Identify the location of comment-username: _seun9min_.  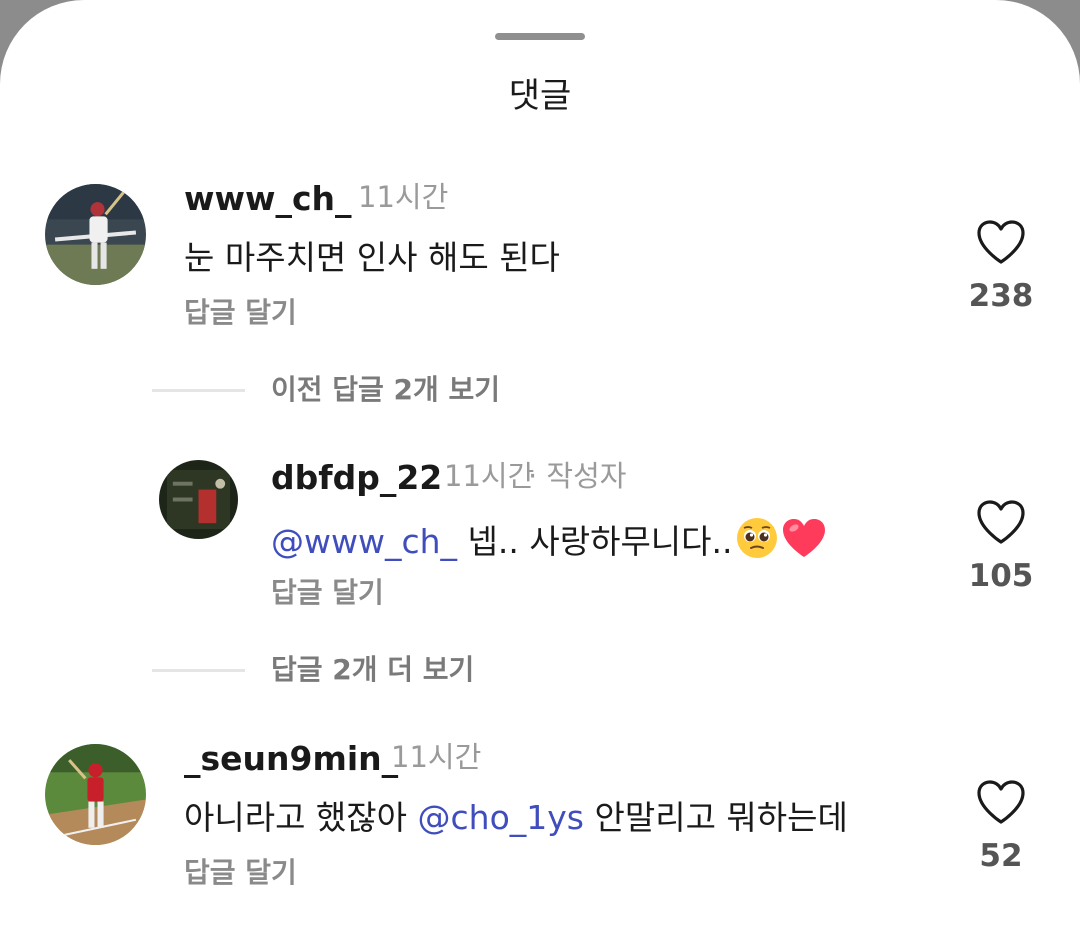
(291, 759).